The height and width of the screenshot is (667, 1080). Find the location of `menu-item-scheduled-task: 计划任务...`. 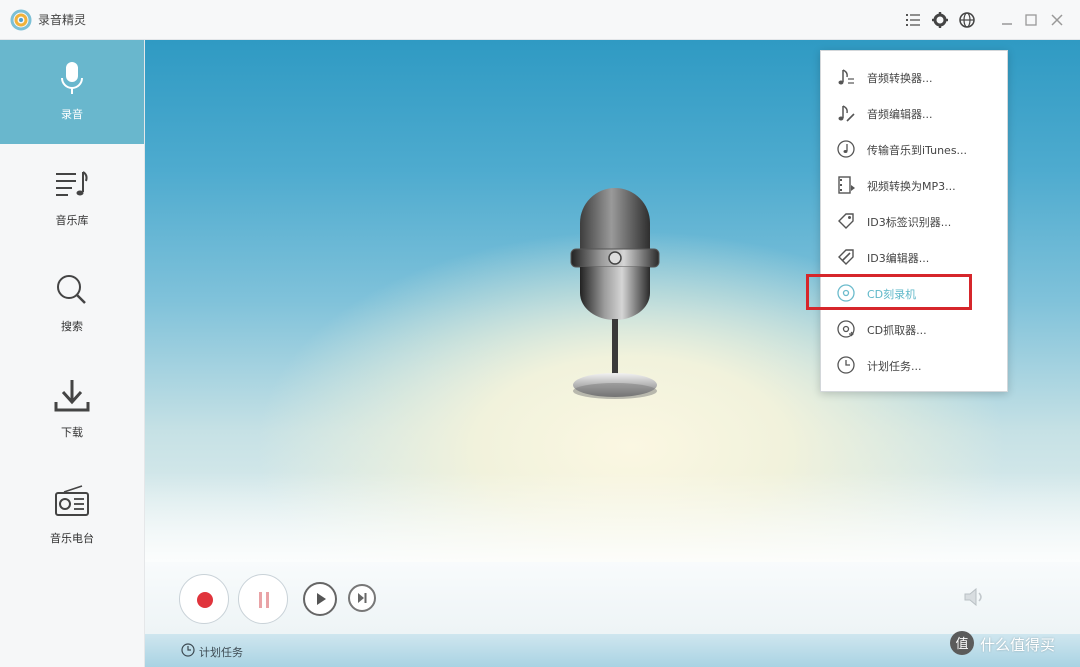

menu-item-scheduled-task: 计划任务... is located at coordinates (914, 365).